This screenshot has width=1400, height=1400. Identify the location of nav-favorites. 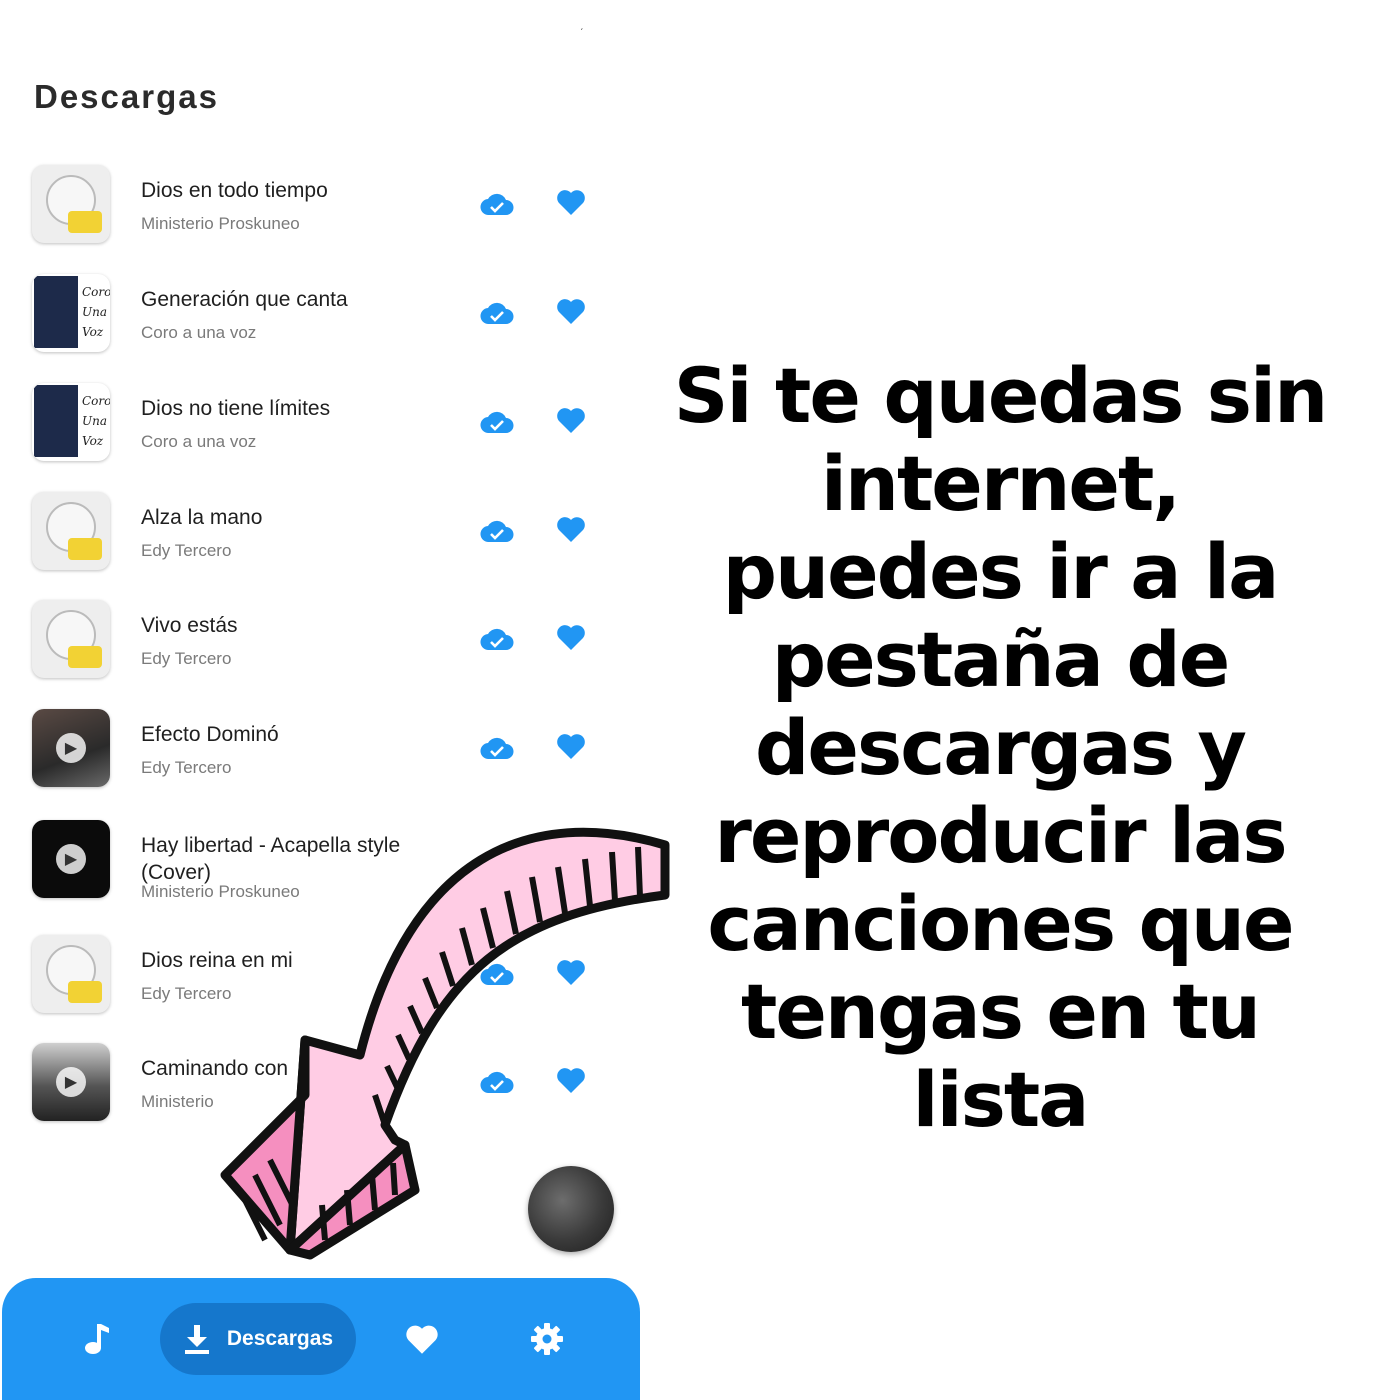
(422, 1339).